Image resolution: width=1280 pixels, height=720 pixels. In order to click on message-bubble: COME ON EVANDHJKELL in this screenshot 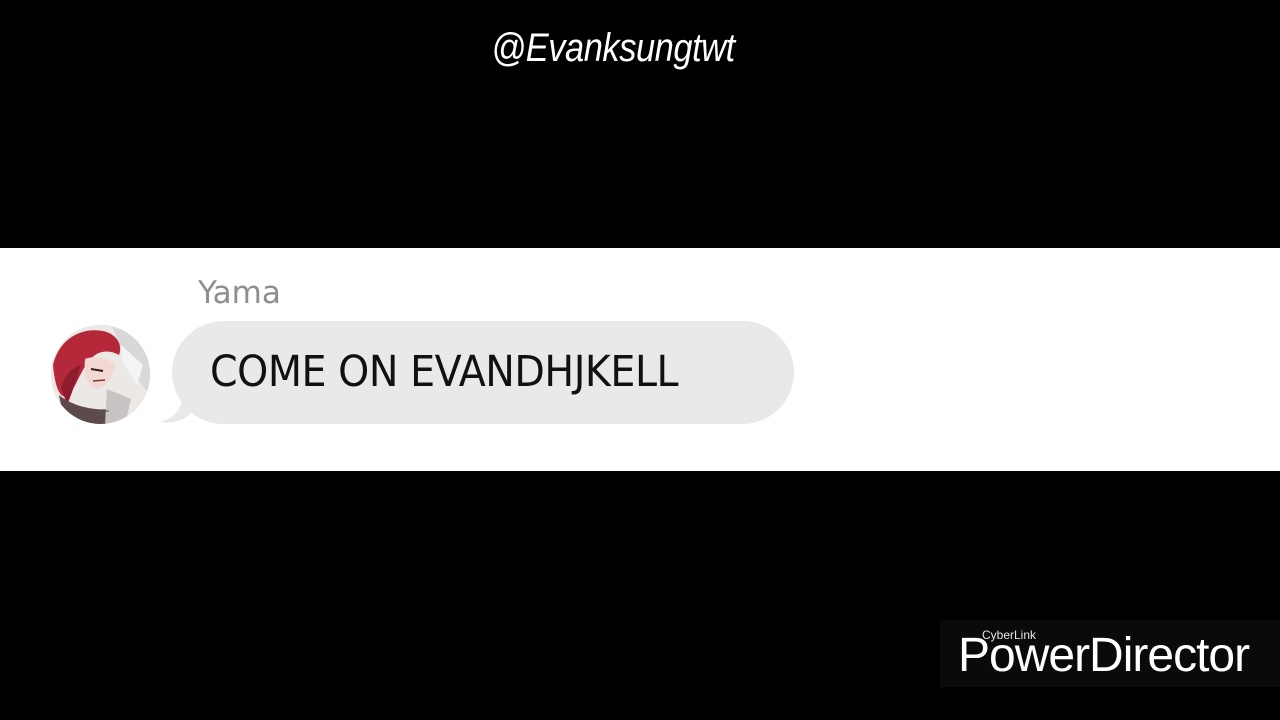, I will do `click(483, 372)`.